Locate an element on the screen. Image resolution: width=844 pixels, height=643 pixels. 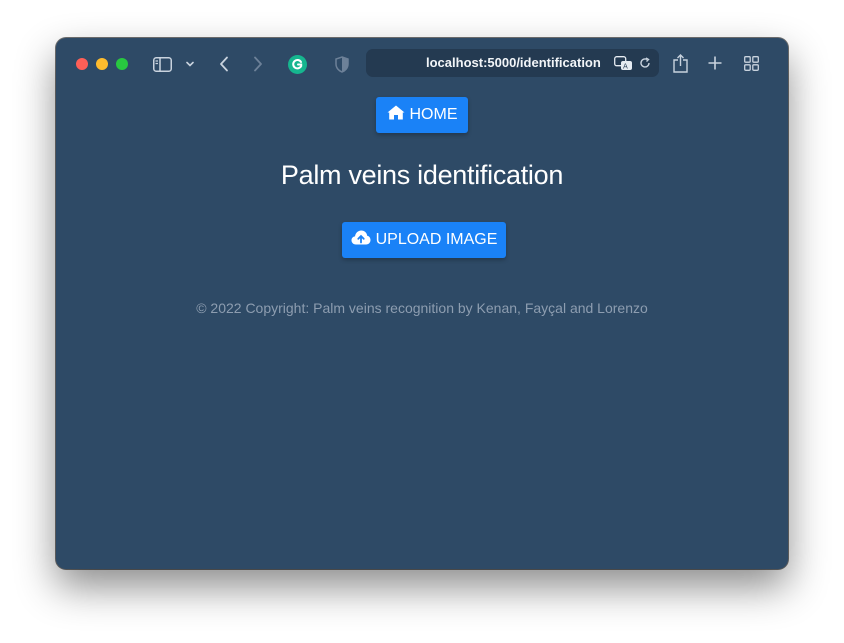
home-button-label: HOME is located at coordinates (433, 114).